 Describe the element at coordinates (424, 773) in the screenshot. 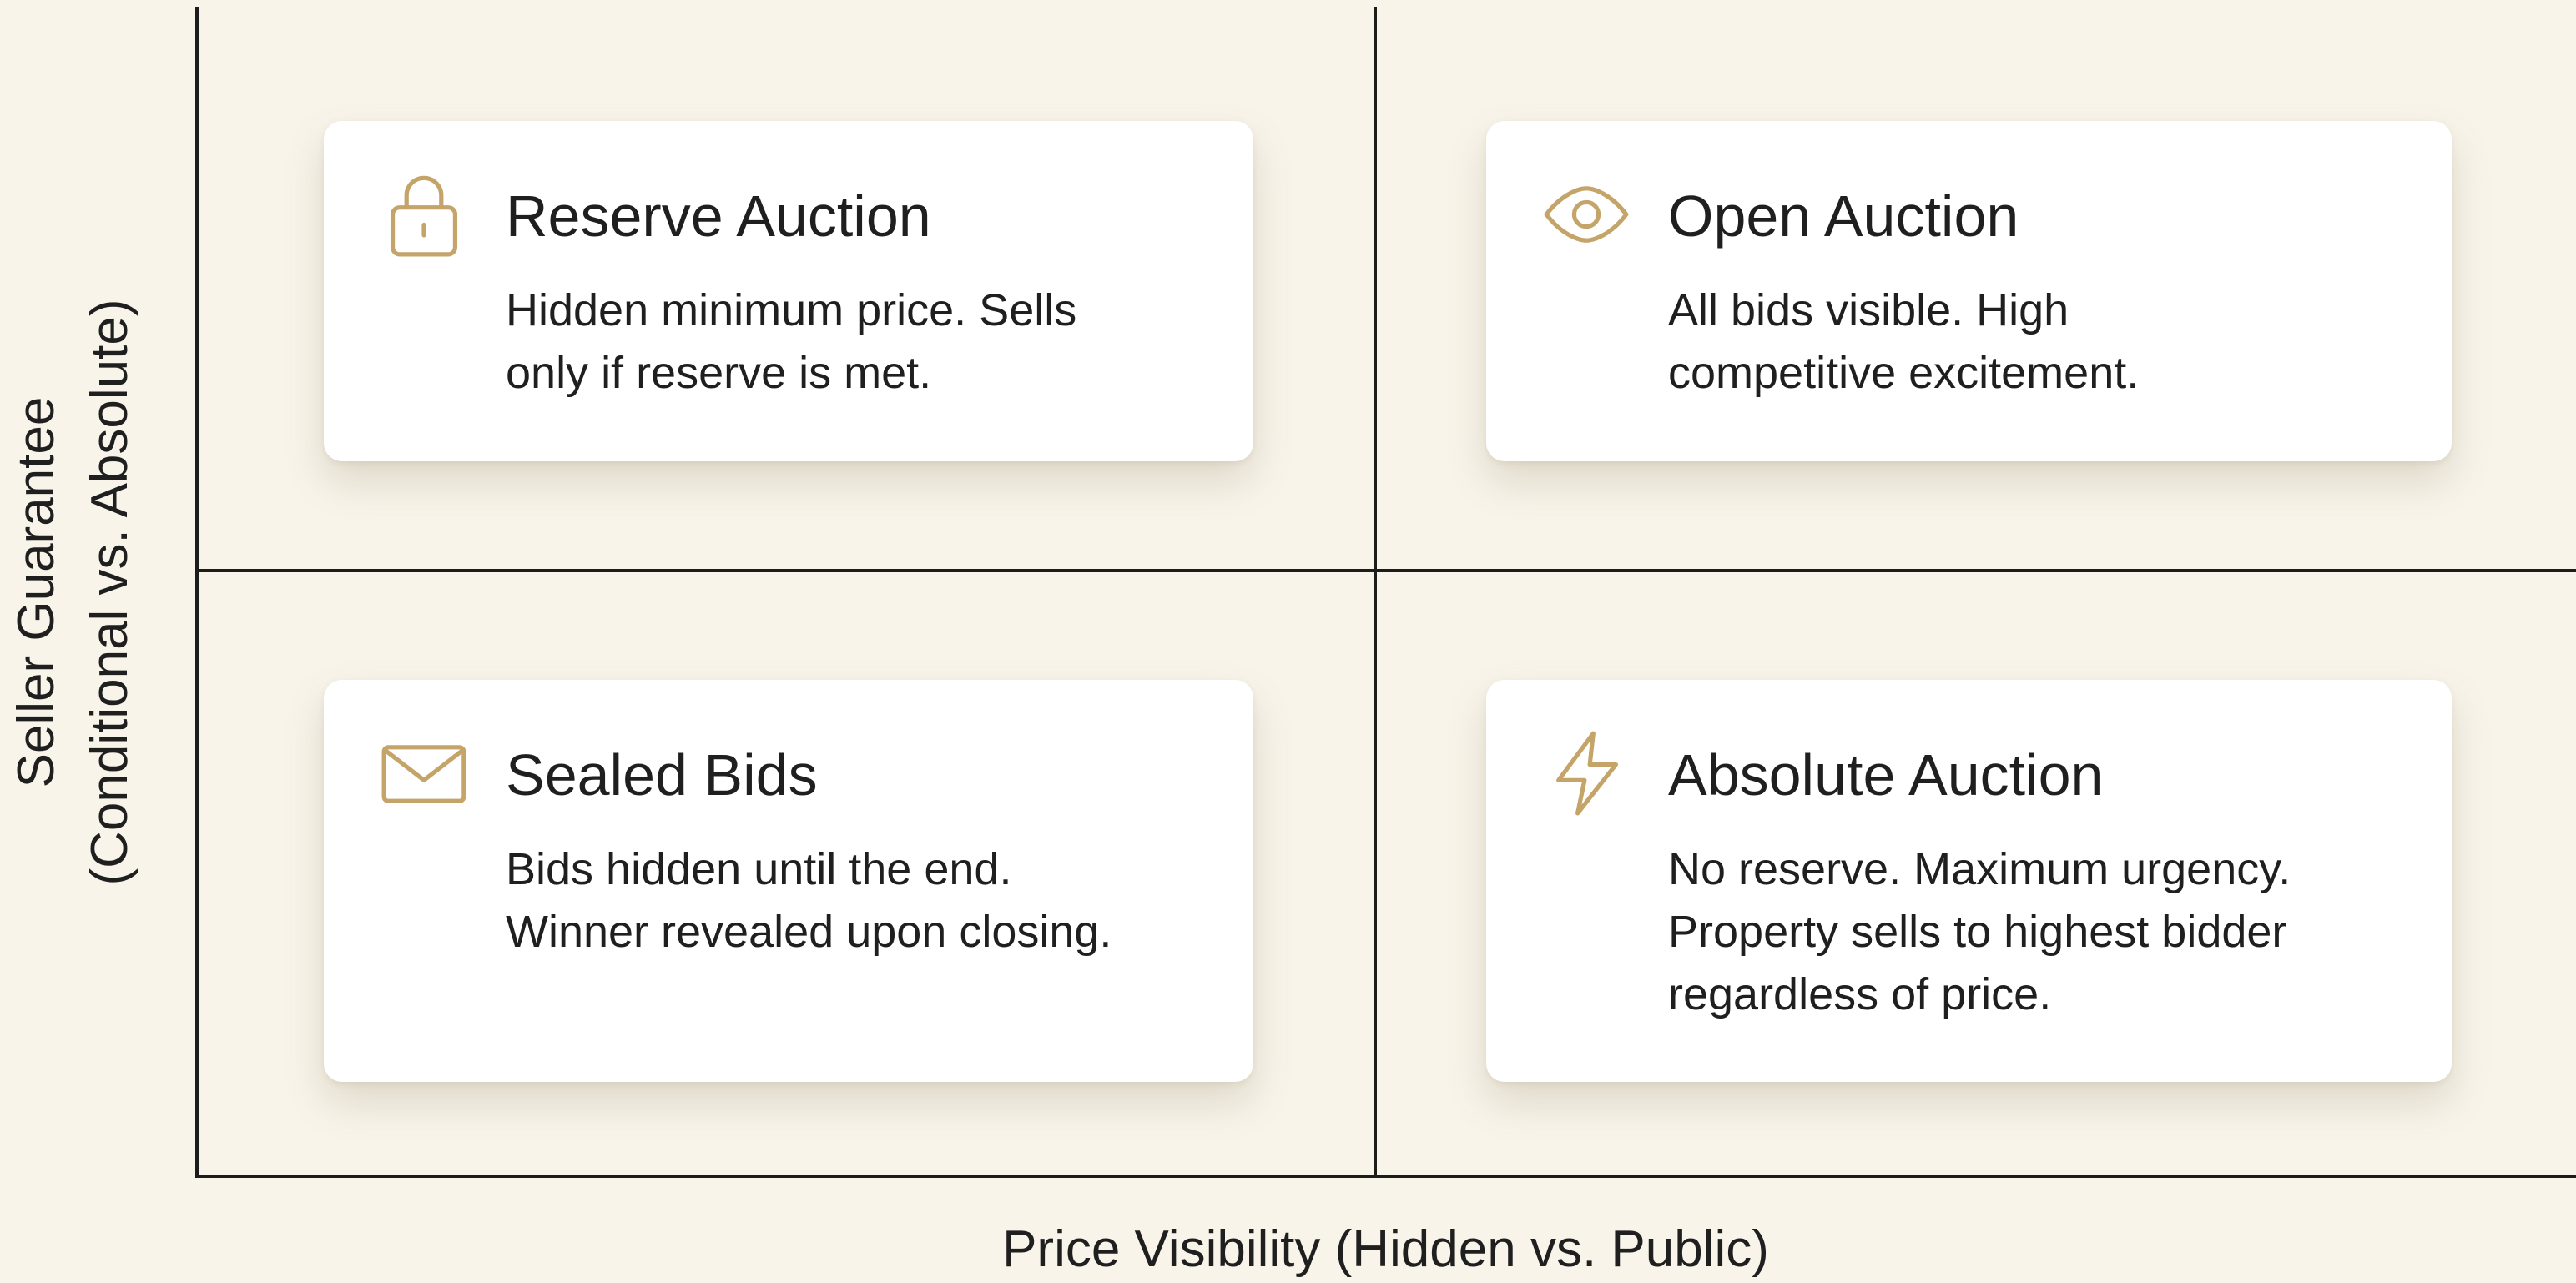

I see `envelope-icon` at that location.